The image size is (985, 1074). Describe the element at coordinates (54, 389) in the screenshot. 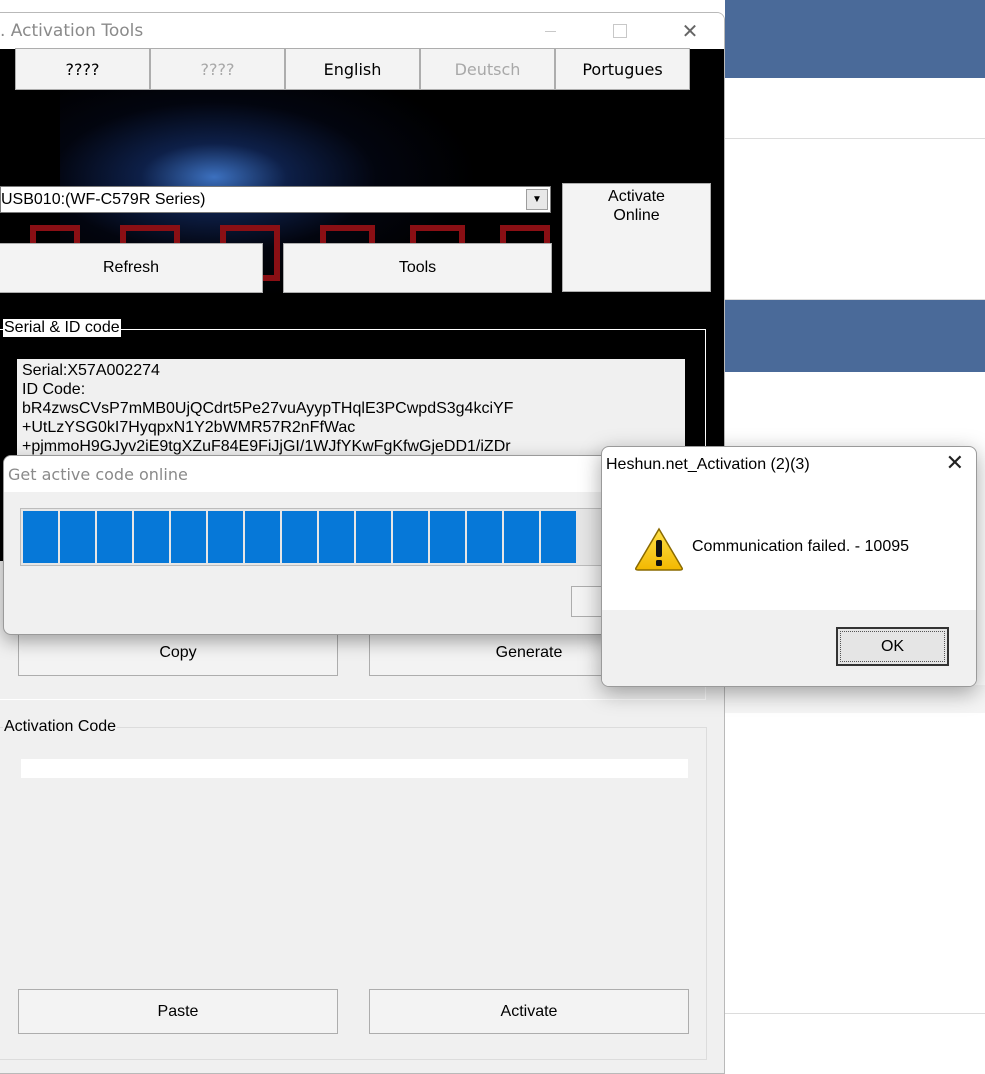

I see `id-code-label: ID Code:` at that location.